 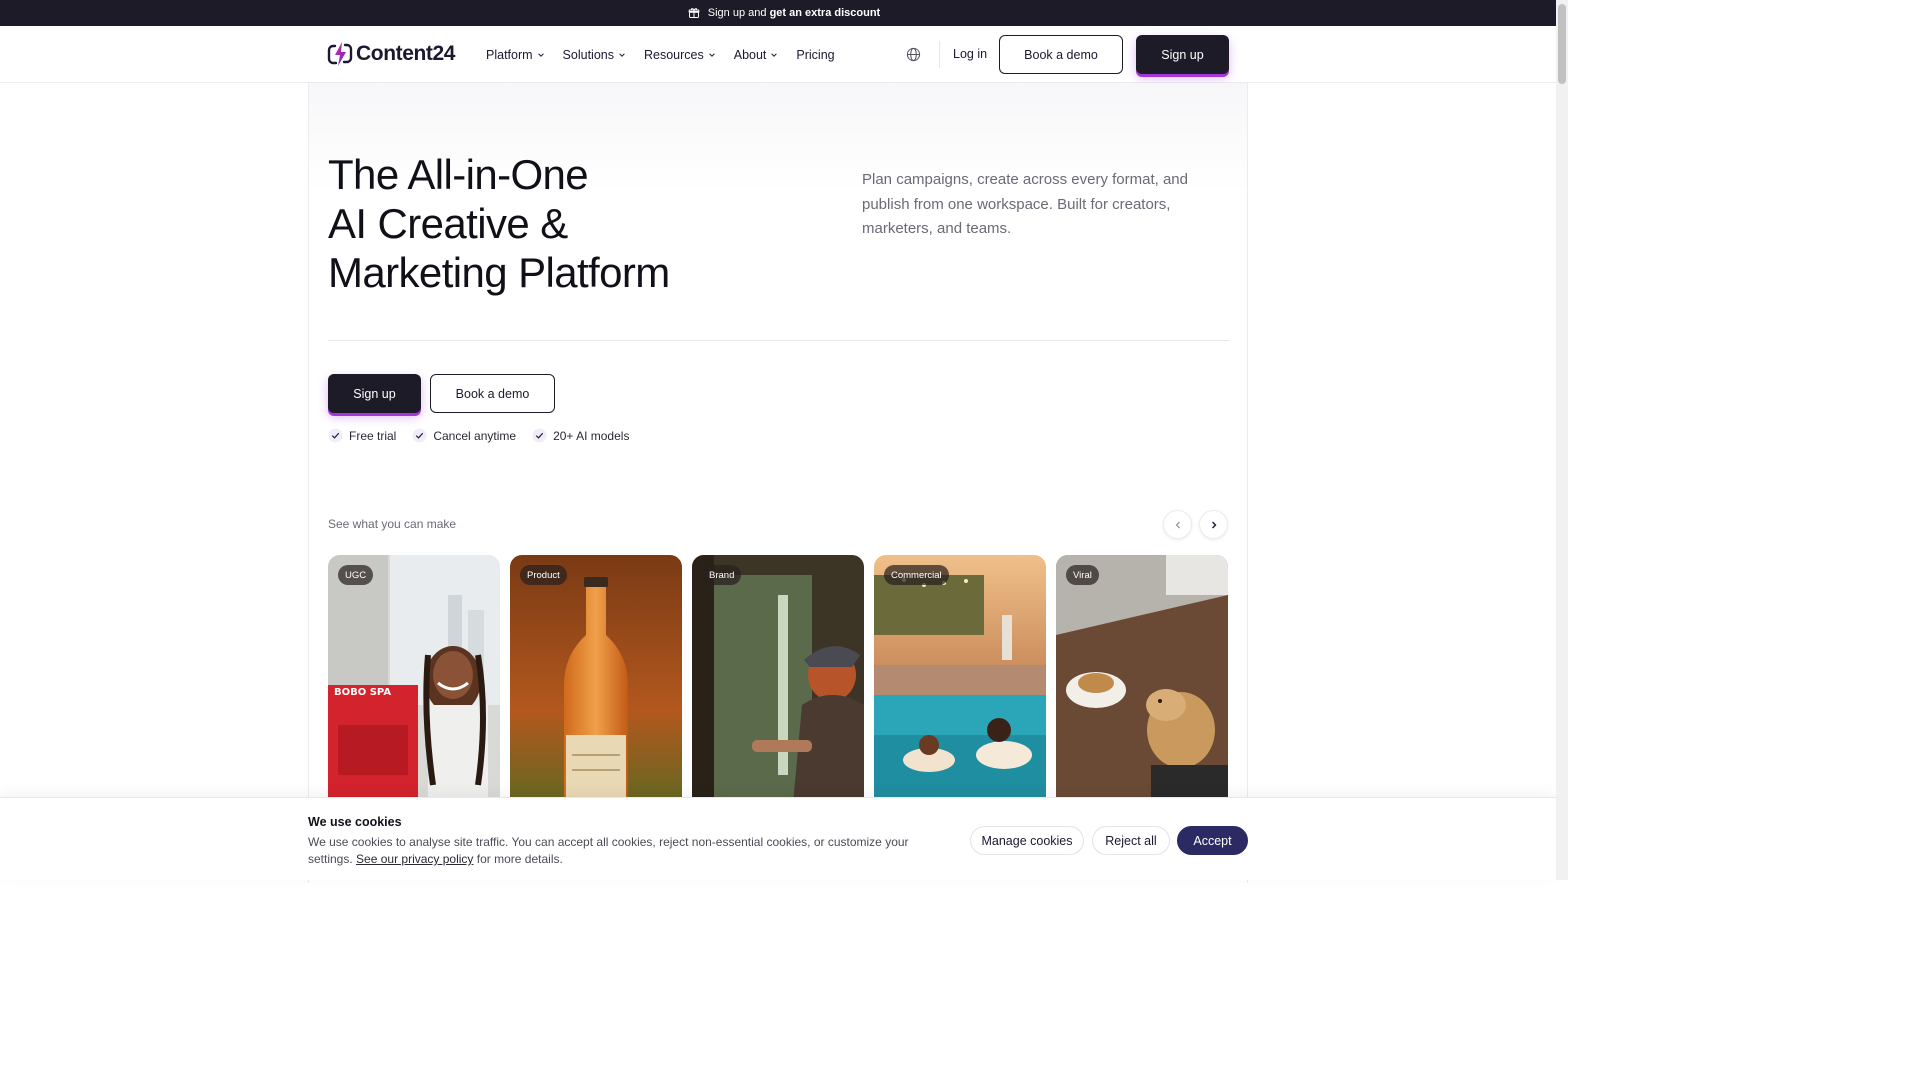 I want to click on product-image, so click(x=596, y=685).